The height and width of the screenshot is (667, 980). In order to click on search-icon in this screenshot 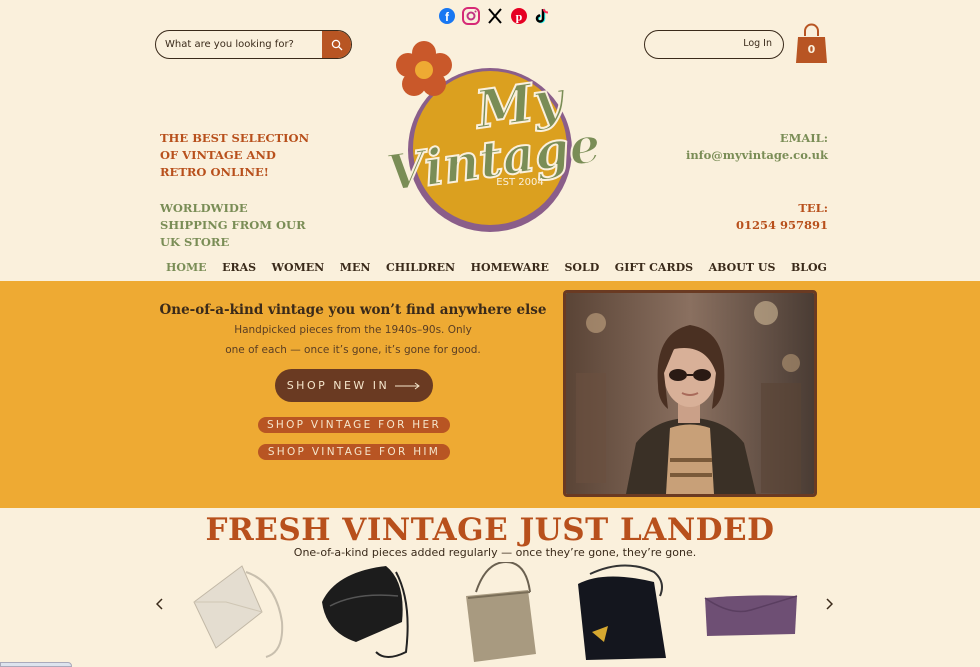, I will do `click(336, 44)`.